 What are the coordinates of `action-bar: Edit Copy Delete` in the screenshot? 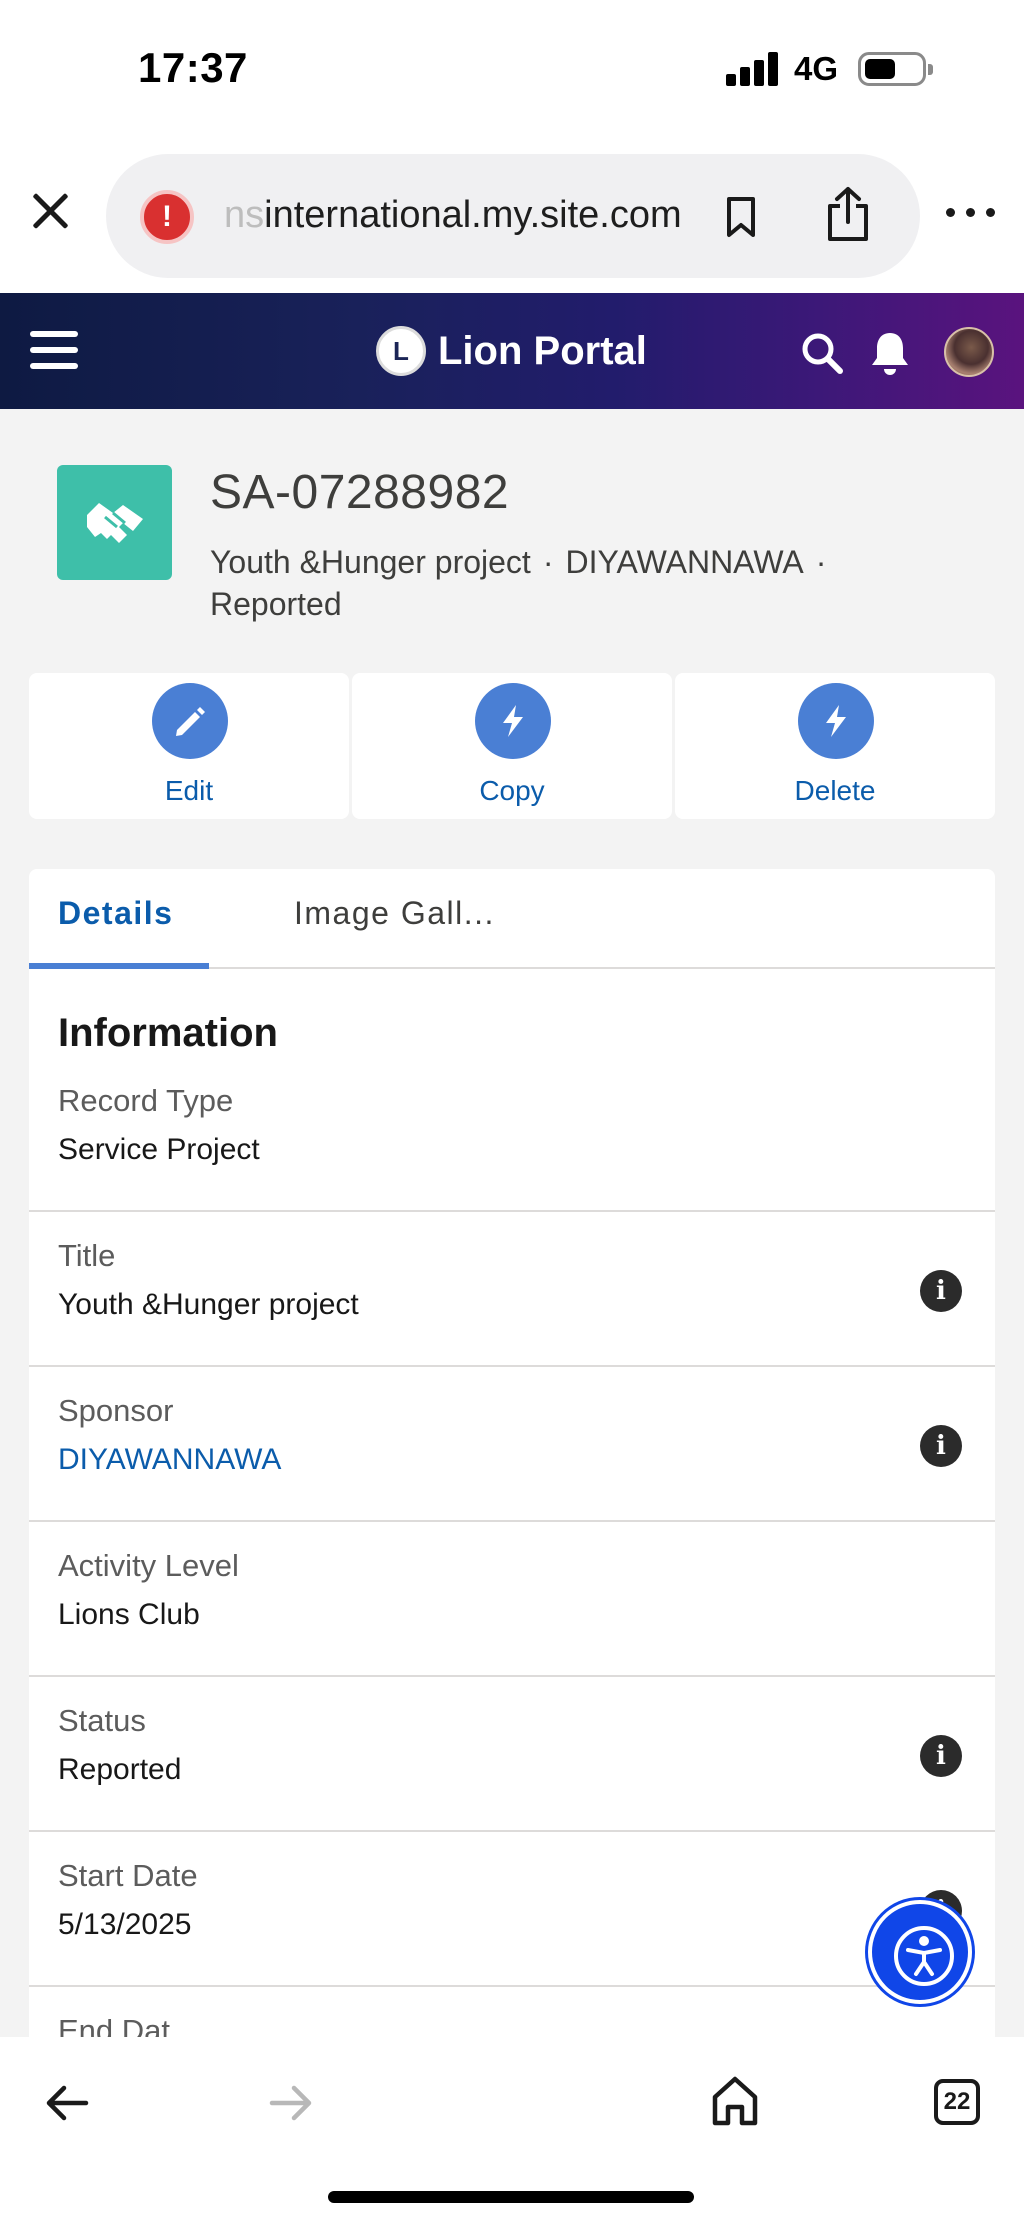 It's located at (512, 746).